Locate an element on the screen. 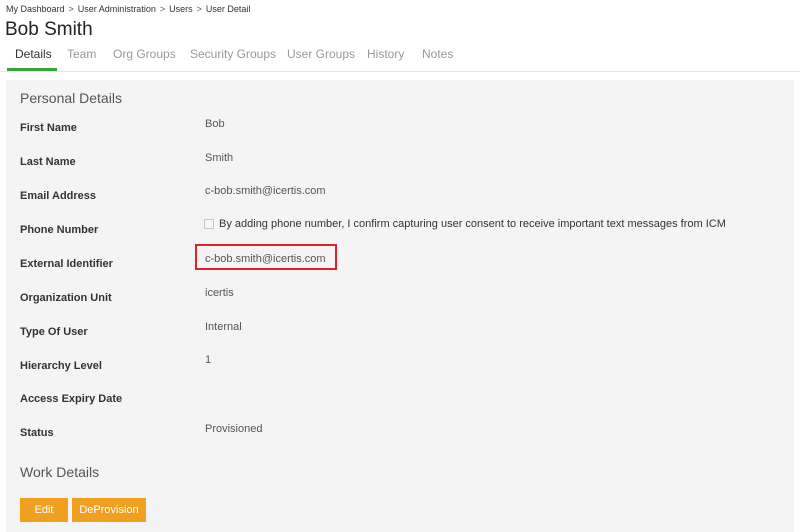  personal-details-heading: Personal Details is located at coordinates (71, 98).